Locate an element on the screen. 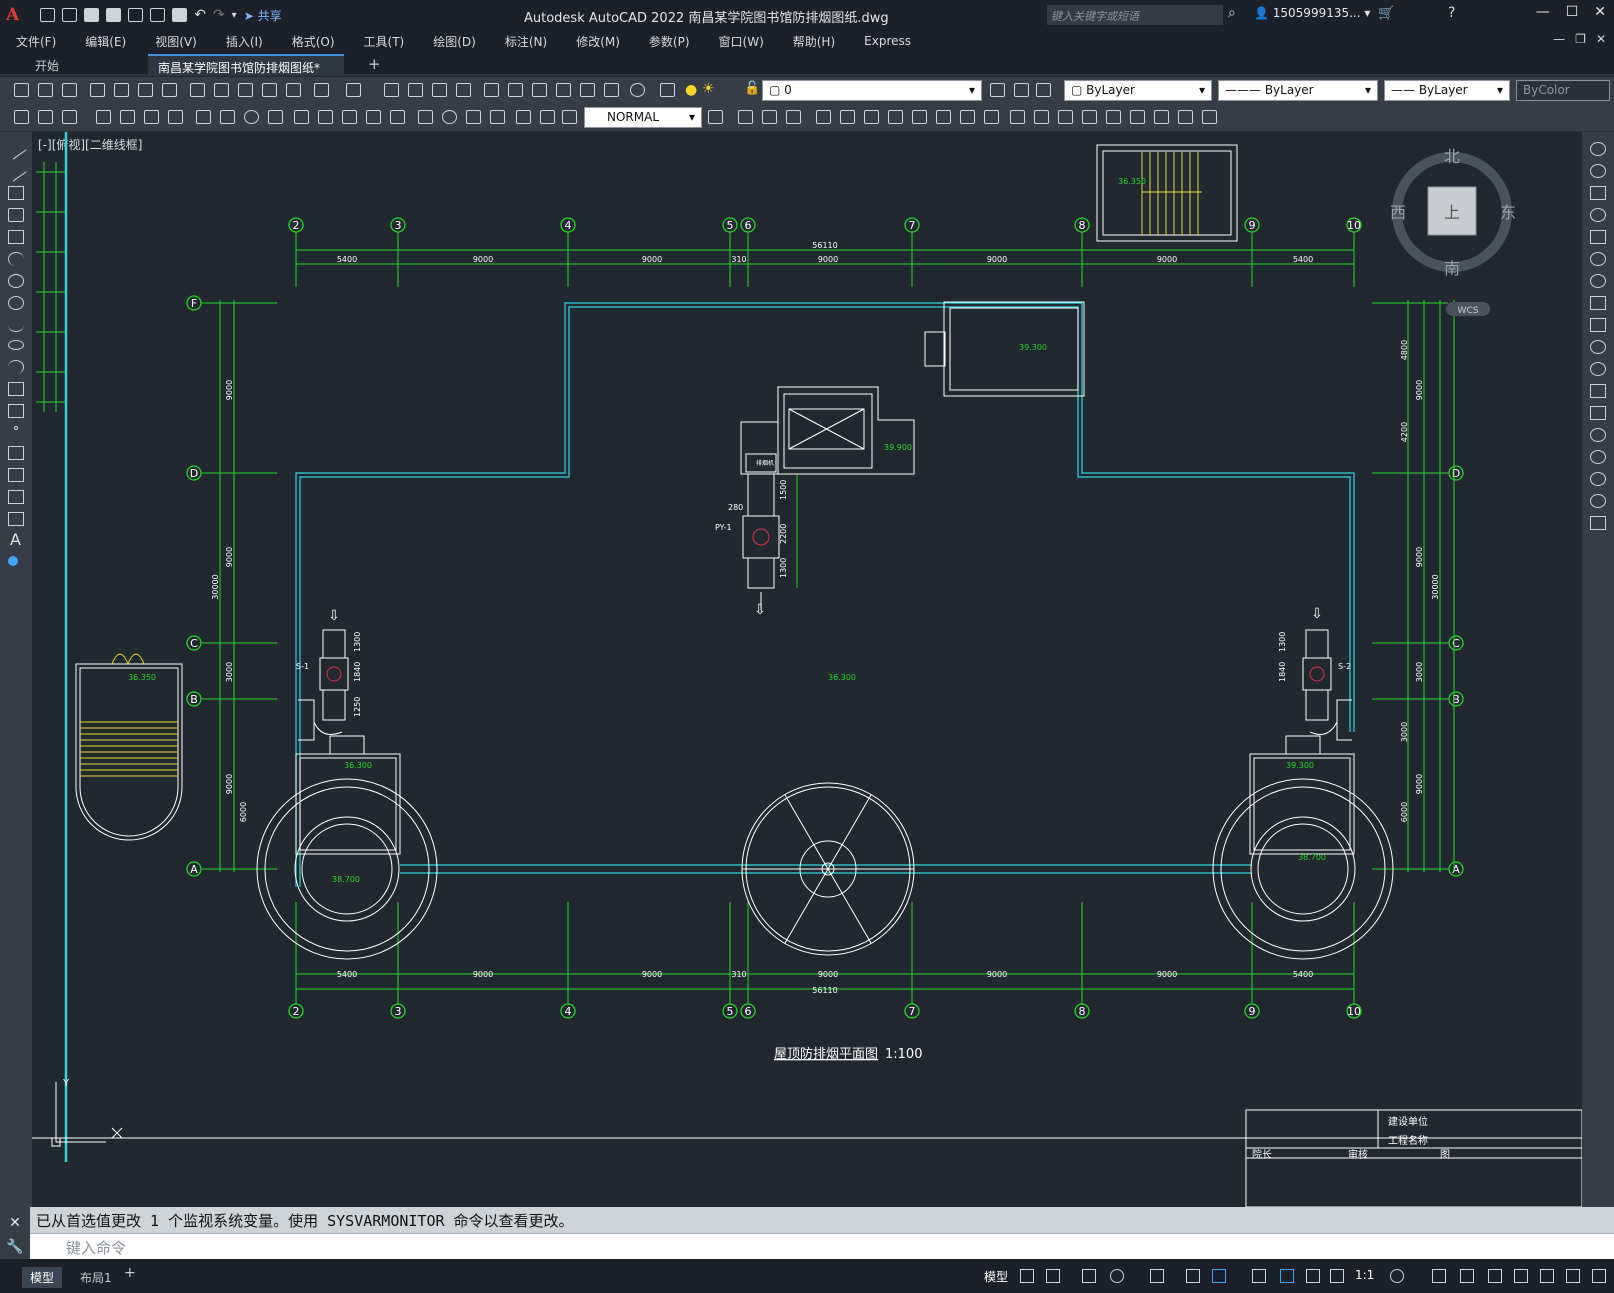 This screenshot has height=1293, width=1614. dim-jogged-icon is located at coordinates (227, 117).